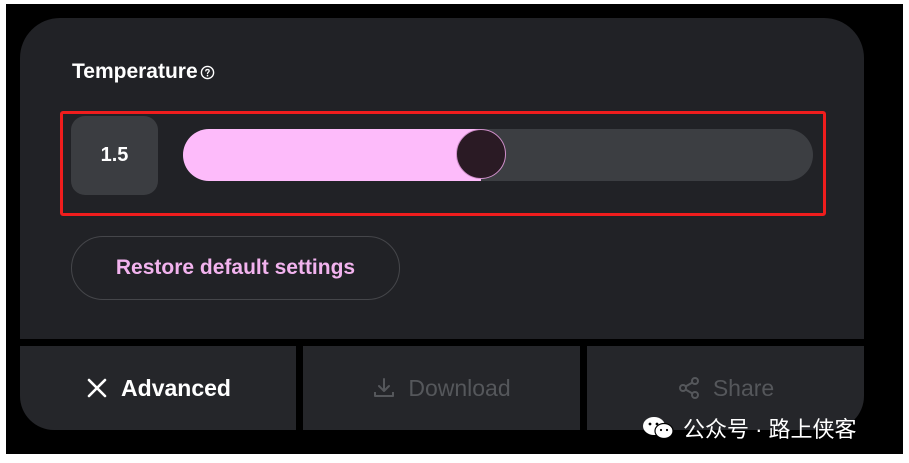  I want to click on advanced-label: Advanced, so click(176, 387).